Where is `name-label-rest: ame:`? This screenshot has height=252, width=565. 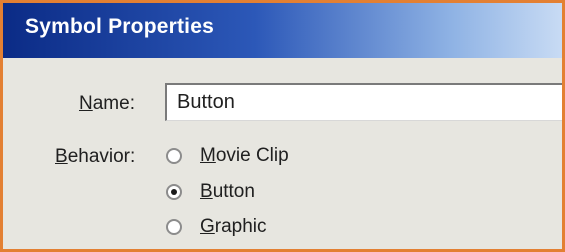
name-label-rest: ame: is located at coordinates (113, 103).